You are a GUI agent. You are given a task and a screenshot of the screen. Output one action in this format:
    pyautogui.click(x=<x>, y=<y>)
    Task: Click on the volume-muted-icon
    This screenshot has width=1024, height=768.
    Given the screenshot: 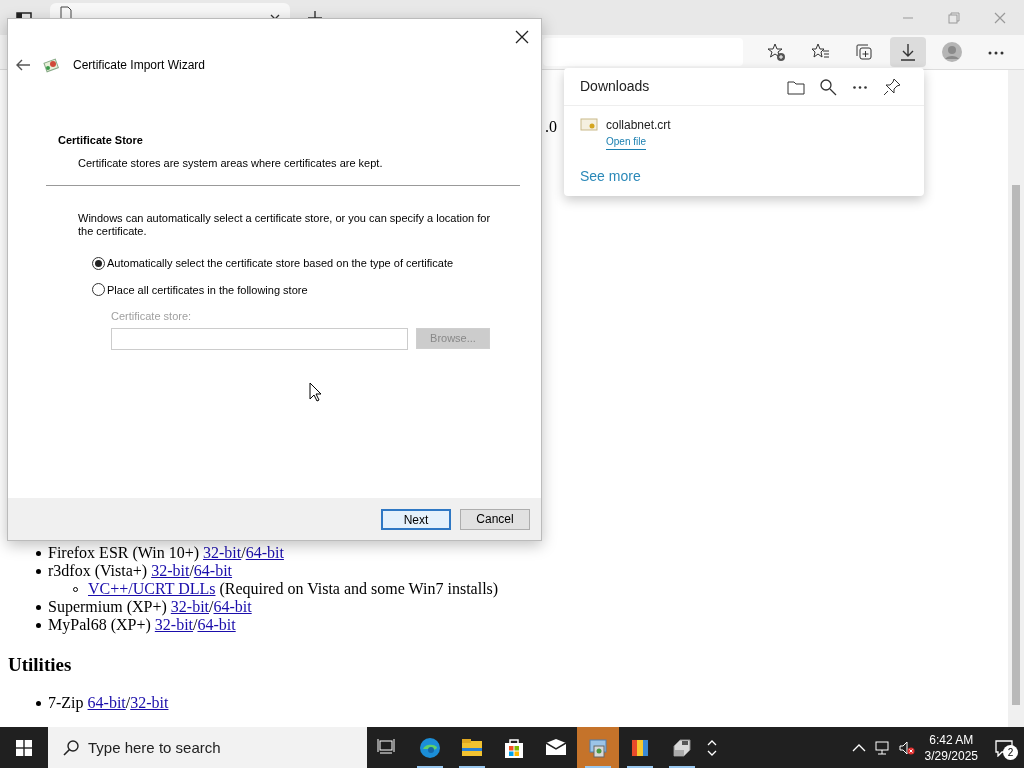 What is the action you would take?
    pyautogui.click(x=906, y=748)
    